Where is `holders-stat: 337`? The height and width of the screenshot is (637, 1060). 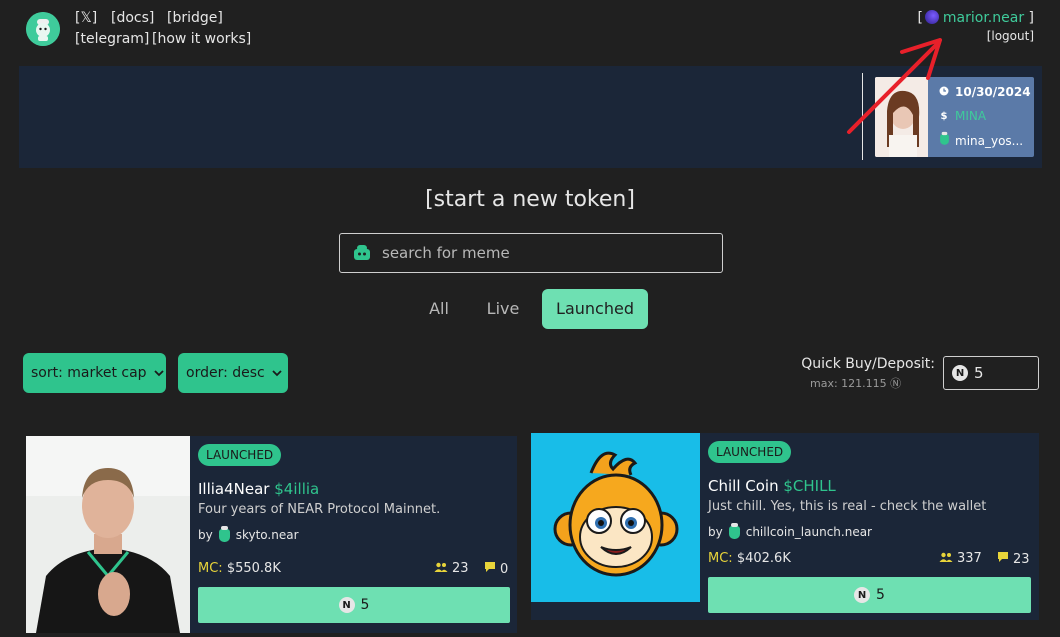 holders-stat: 337 is located at coordinates (960, 558).